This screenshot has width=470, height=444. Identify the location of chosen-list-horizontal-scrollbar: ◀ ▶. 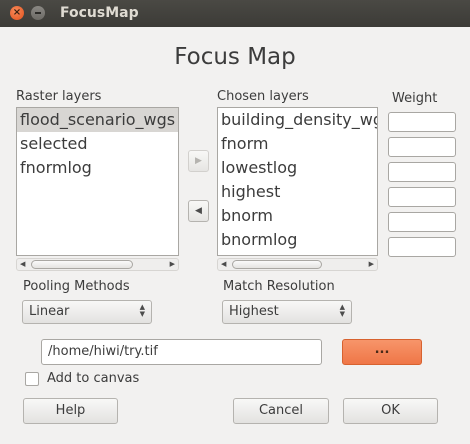
(297, 264).